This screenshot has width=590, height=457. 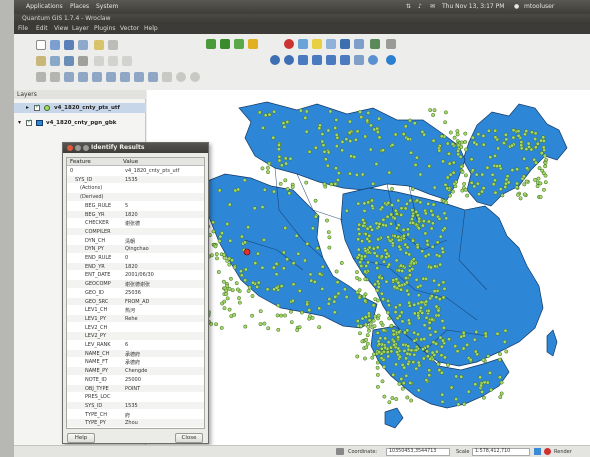 What do you see at coordinates (239, 44) in the screenshot?
I see `add-postgis-layer-icon` at bounding box center [239, 44].